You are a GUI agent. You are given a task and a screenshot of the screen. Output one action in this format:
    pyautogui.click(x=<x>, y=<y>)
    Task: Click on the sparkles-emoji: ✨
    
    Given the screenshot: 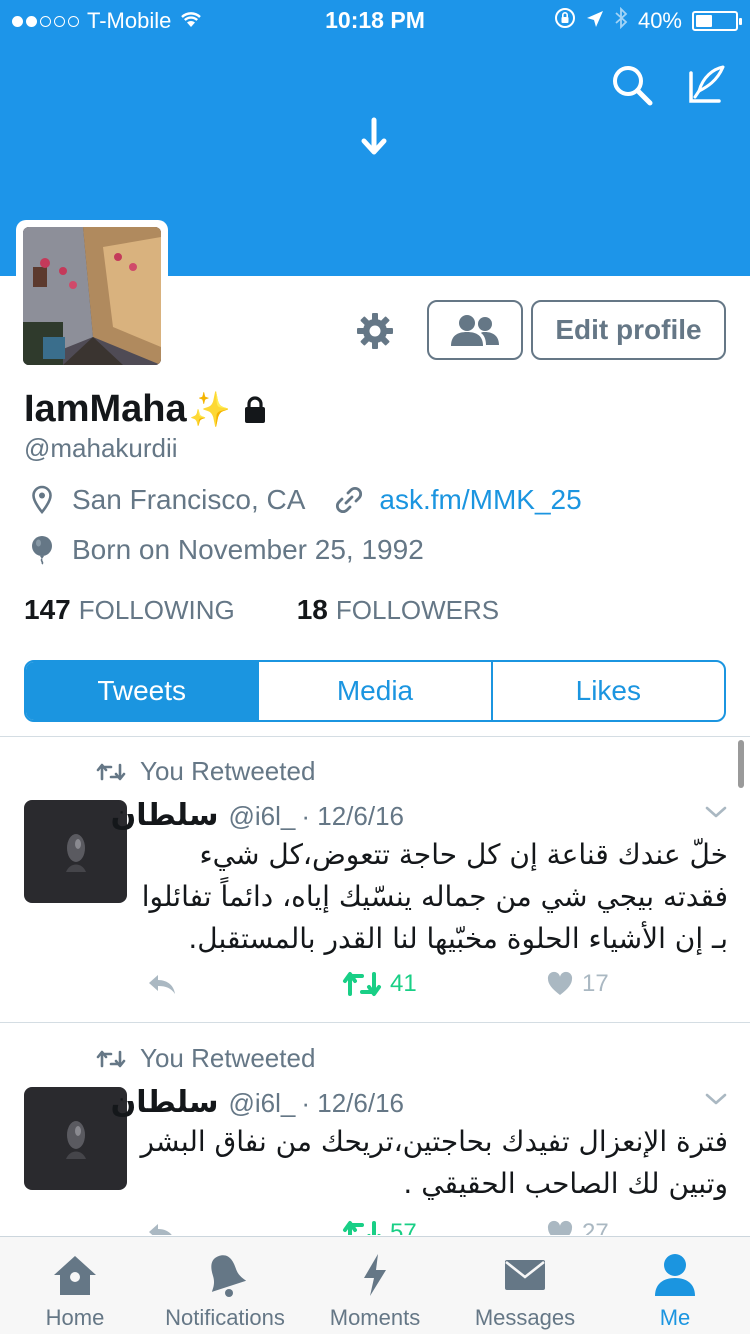 What is the action you would take?
    pyautogui.click(x=209, y=409)
    